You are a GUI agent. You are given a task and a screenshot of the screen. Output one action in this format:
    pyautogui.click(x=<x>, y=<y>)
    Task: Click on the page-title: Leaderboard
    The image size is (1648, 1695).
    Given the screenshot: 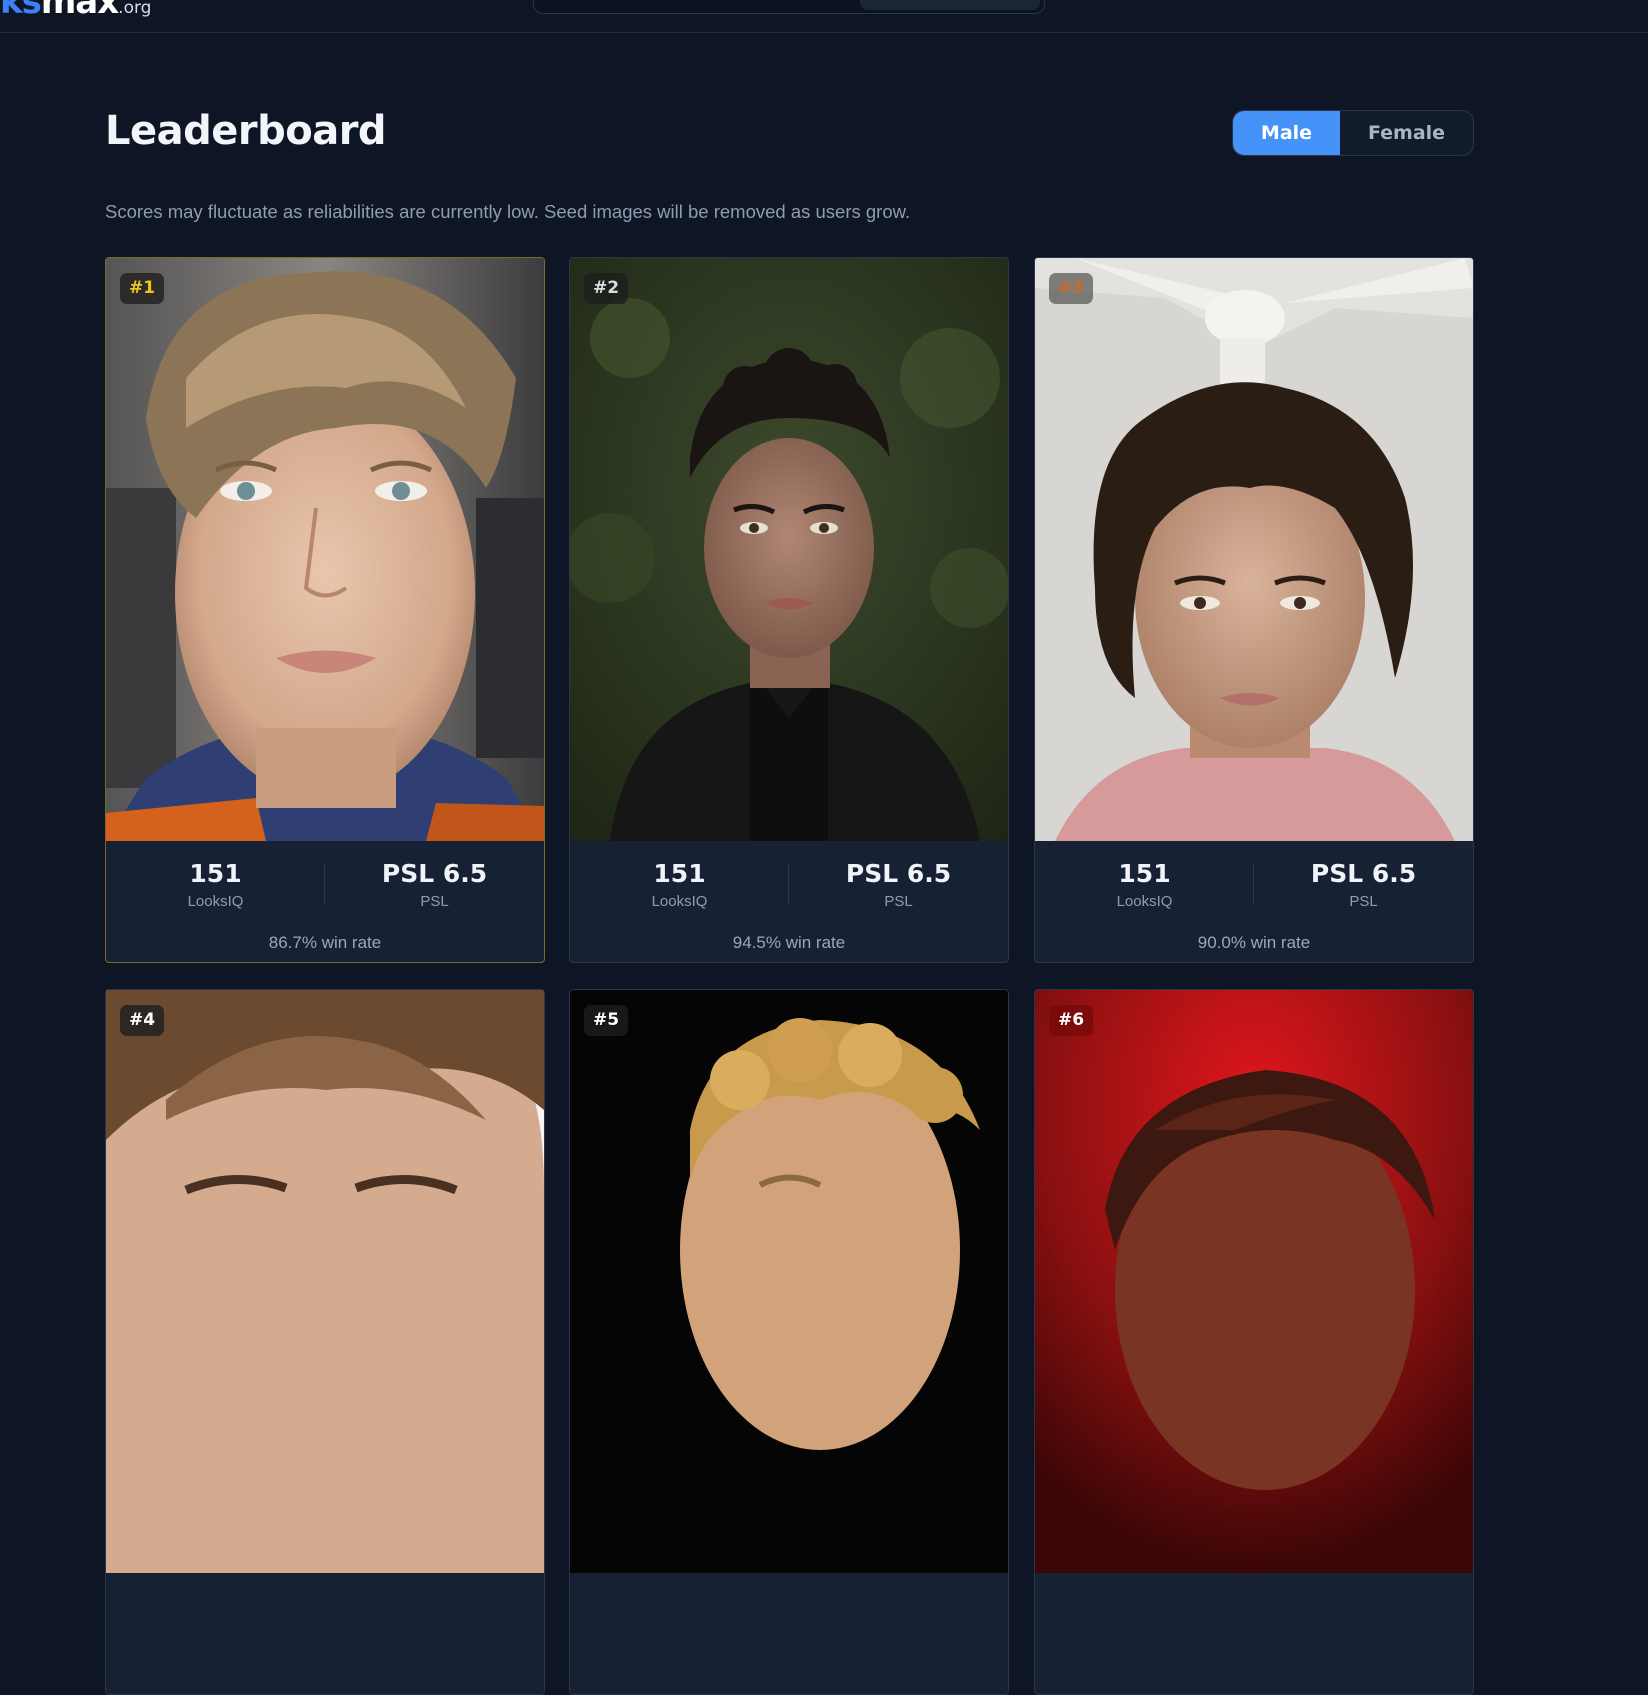 What is the action you would take?
    pyautogui.click(x=246, y=131)
    